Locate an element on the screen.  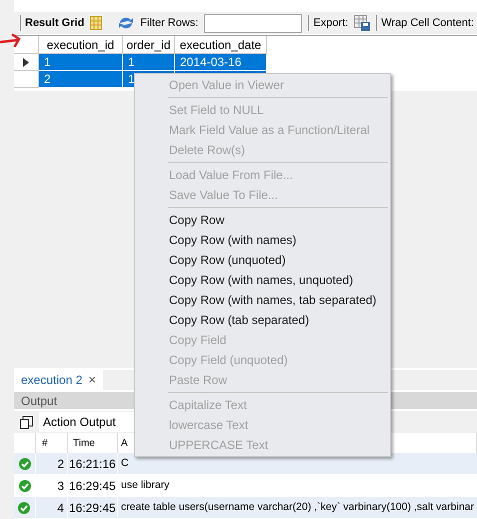
output-cell-text: create table users(username varchar(20) ,`key` varbinary(100) ,salt varbinar is located at coordinates (297, 507).